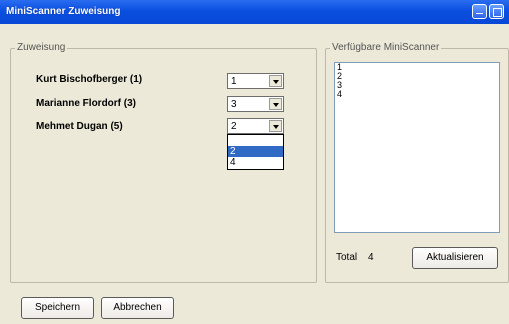 This screenshot has width=509, height=324. I want to click on person-label-marianne: Marianne Flordorf (3), so click(86, 103).